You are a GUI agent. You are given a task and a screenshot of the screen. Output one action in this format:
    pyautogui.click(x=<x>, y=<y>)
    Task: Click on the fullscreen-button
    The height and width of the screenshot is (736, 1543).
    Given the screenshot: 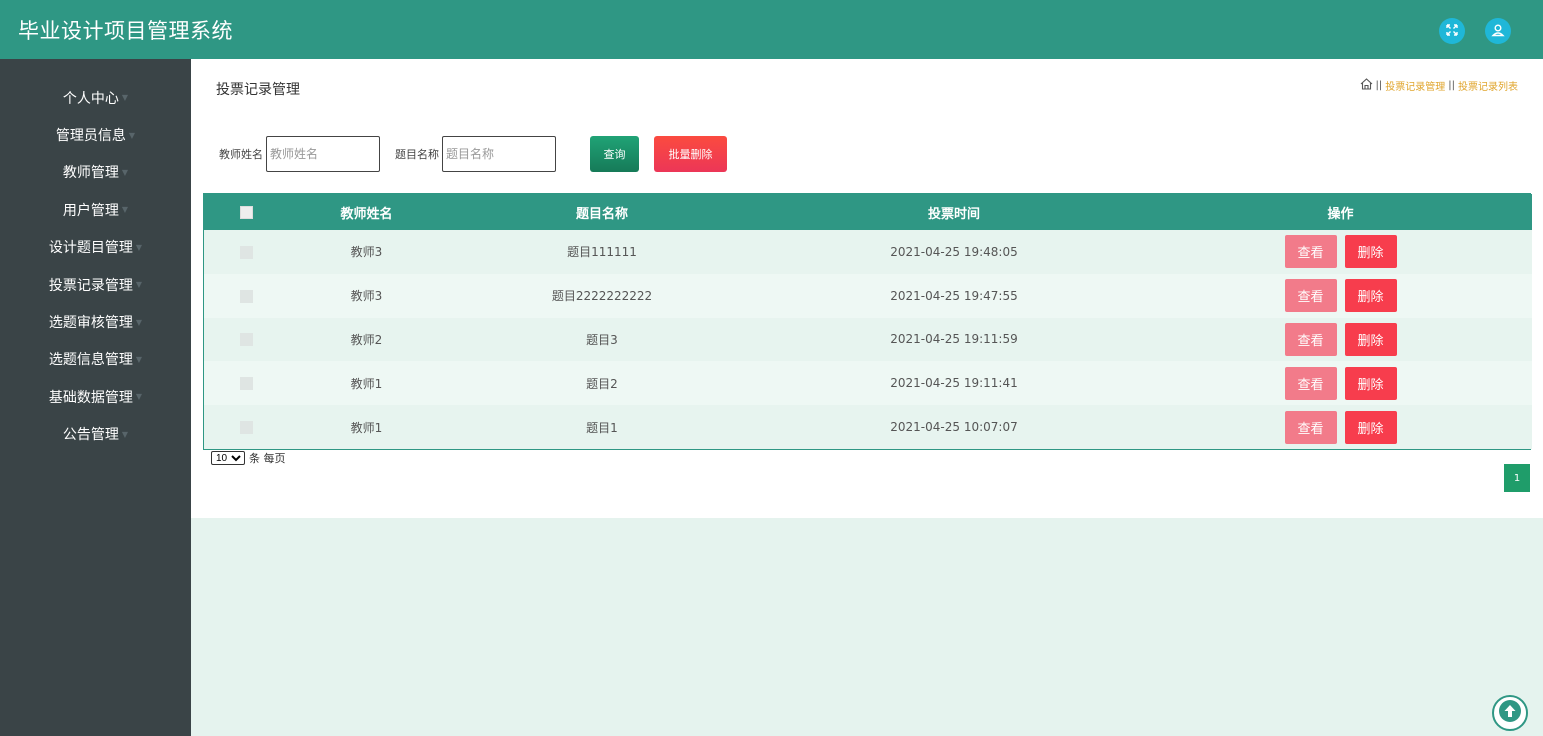 What is the action you would take?
    pyautogui.click(x=1452, y=31)
    